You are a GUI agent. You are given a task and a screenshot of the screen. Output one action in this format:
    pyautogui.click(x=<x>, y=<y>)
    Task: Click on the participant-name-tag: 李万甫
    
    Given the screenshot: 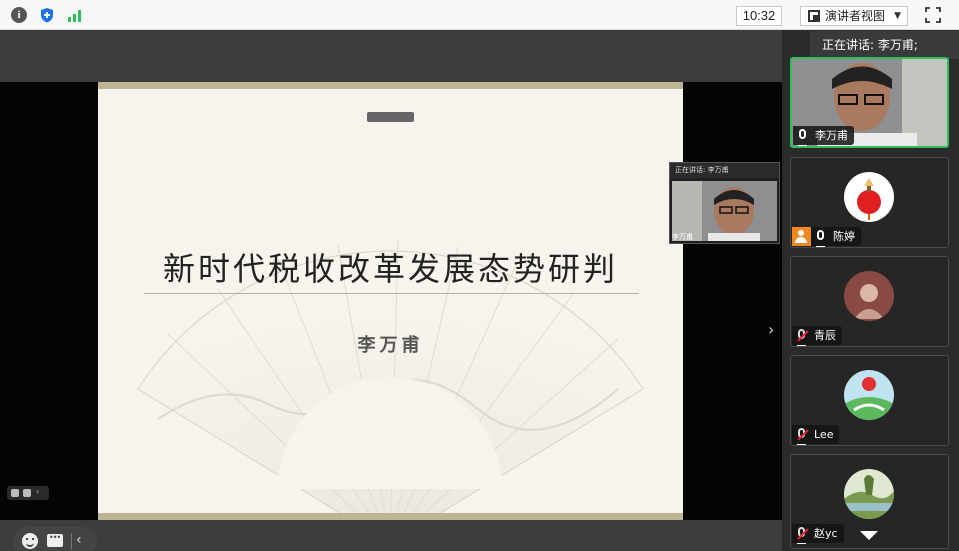 What is the action you would take?
    pyautogui.click(x=823, y=136)
    